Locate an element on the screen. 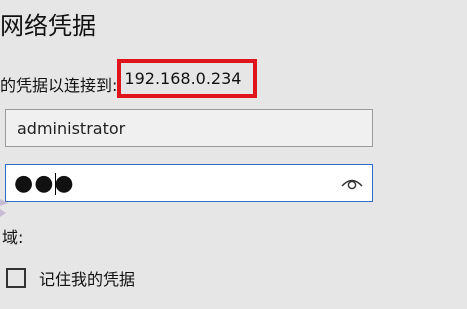 This screenshot has height=309, width=467. host-address-highlight: 192.168.0.234 is located at coordinates (187, 78).